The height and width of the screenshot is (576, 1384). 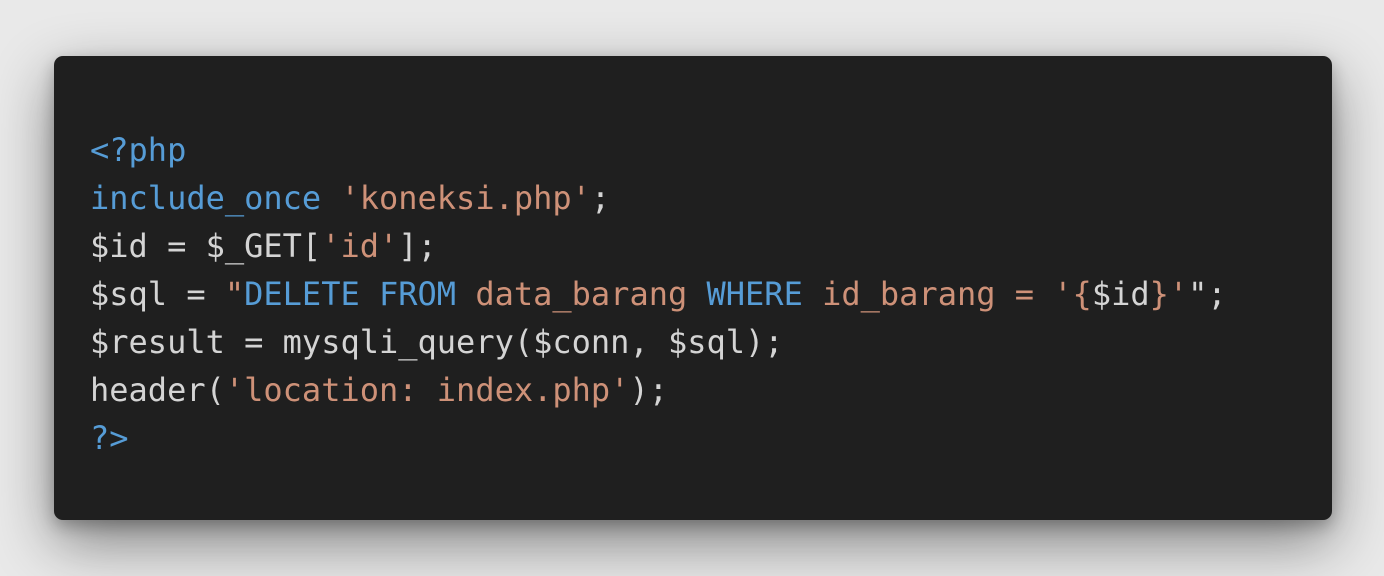 What do you see at coordinates (350, 294) in the screenshot?
I see `sql-keyword: DELETE FROM` at bounding box center [350, 294].